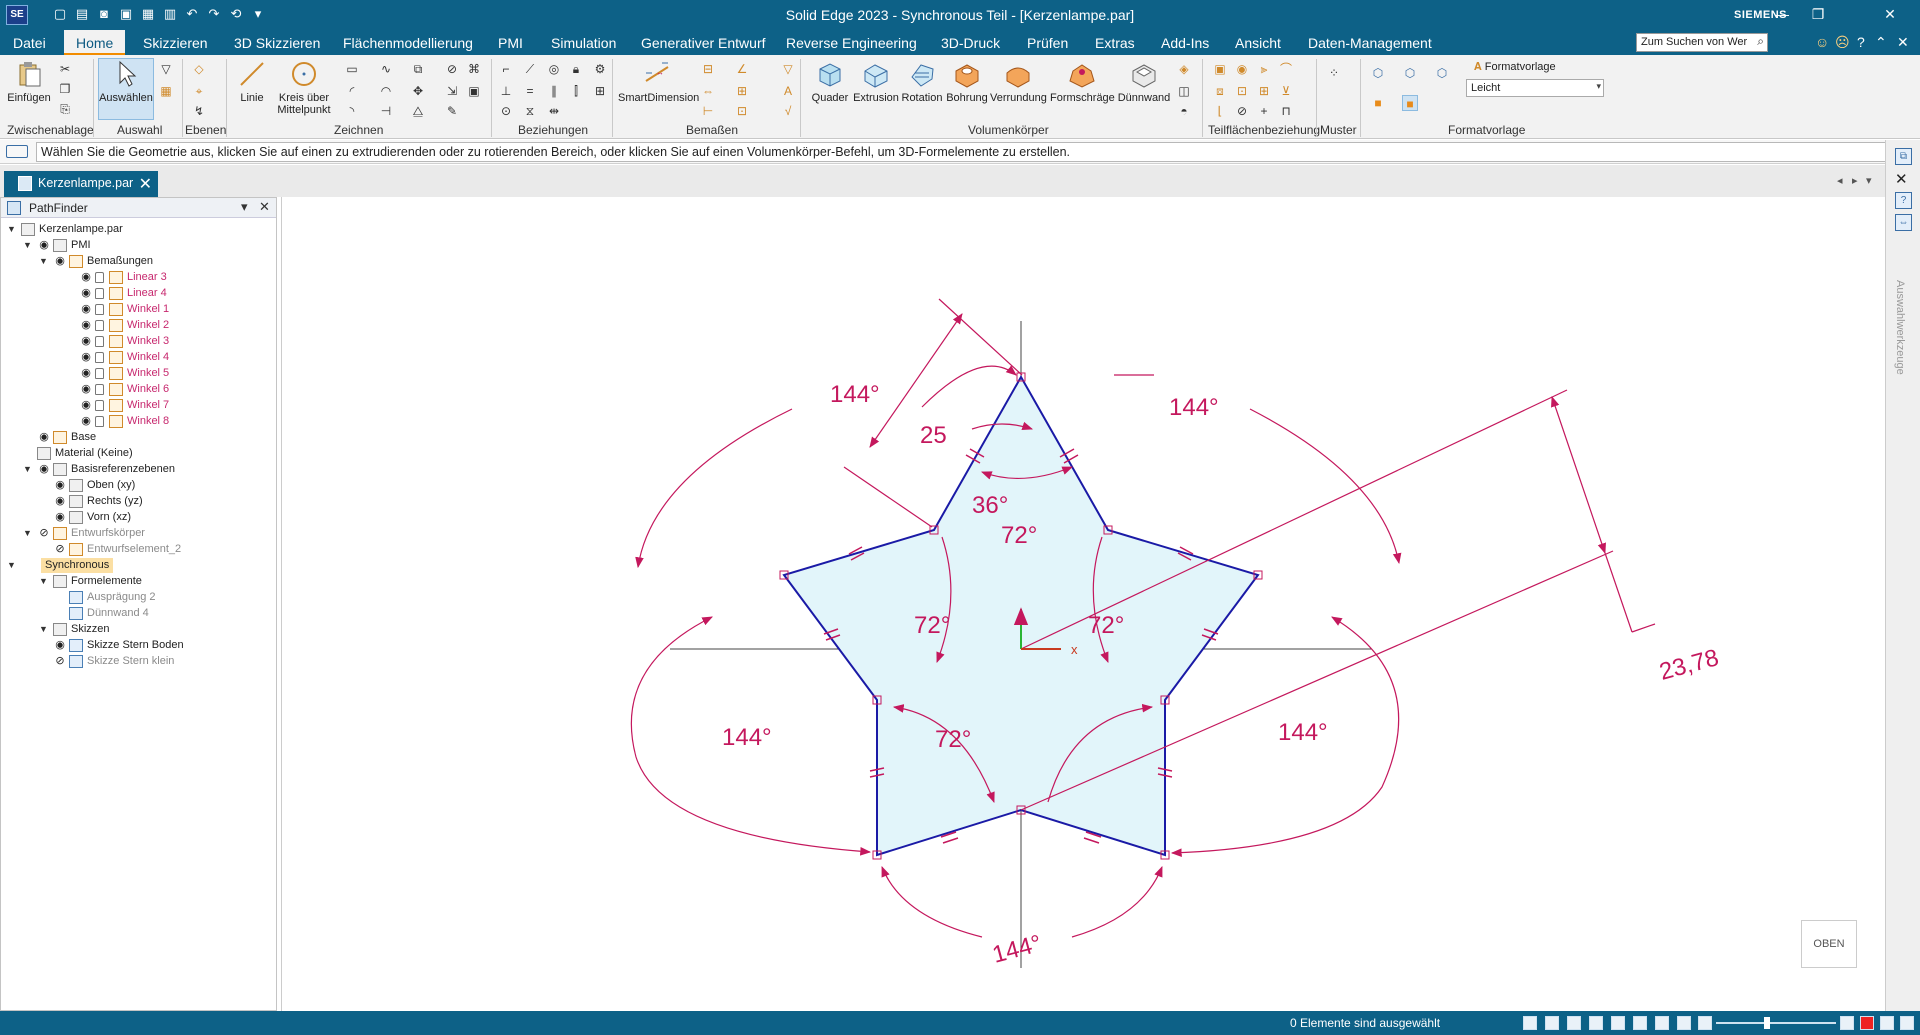 The height and width of the screenshot is (1035, 1920). Describe the element at coordinates (506, 69) in the screenshot. I see `connect-relation-icon: ⌐` at that location.